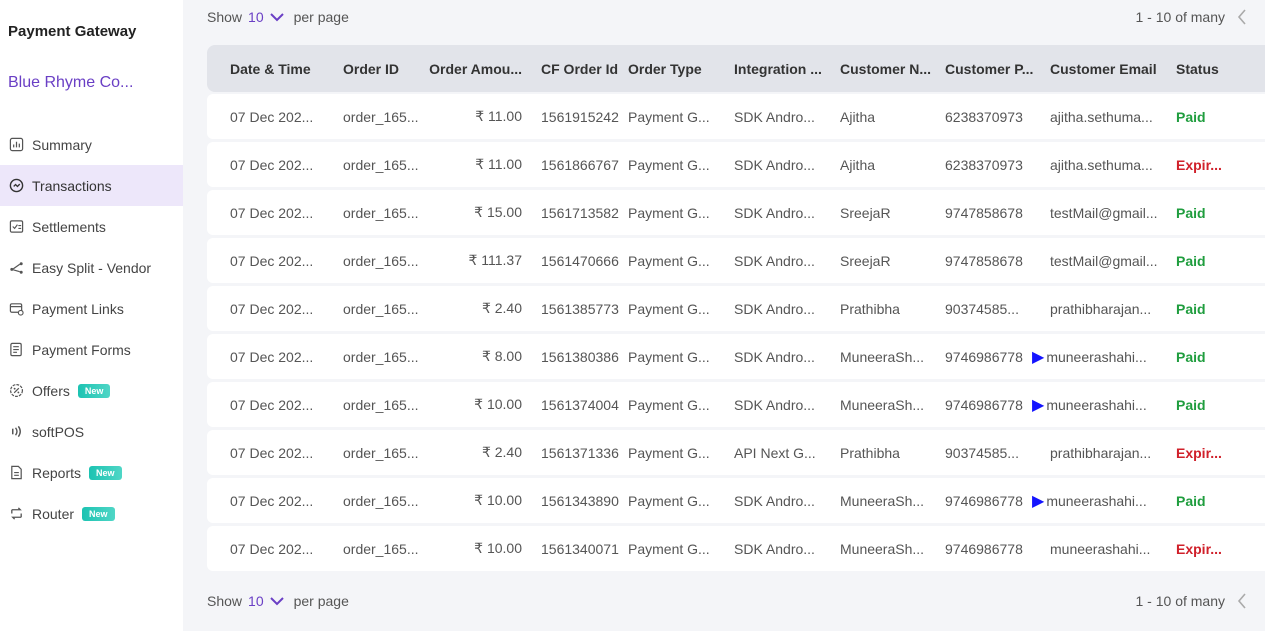 The image size is (1265, 631). I want to click on sidebar-item-summary: Summary, so click(91, 144).